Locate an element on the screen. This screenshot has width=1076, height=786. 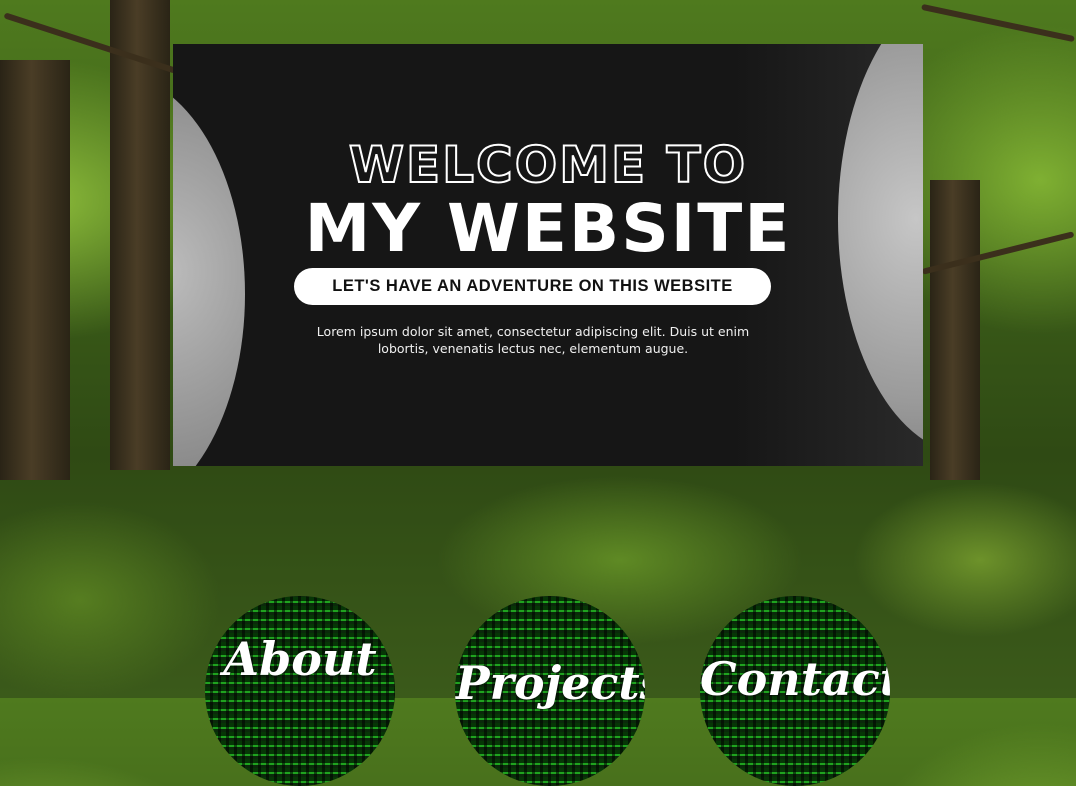
welcome-heading: WELCOME TO is located at coordinates (548, 165).